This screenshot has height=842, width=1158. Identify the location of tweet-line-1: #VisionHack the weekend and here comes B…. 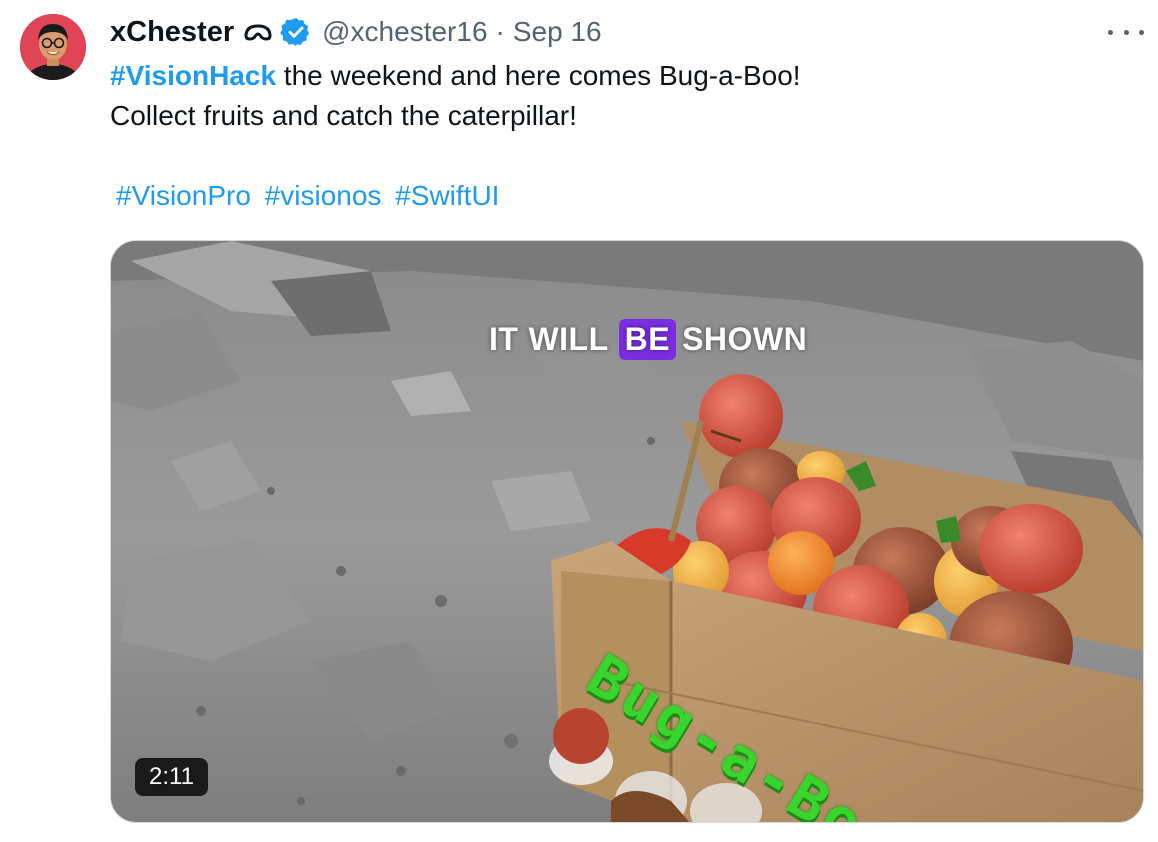
(625, 76).